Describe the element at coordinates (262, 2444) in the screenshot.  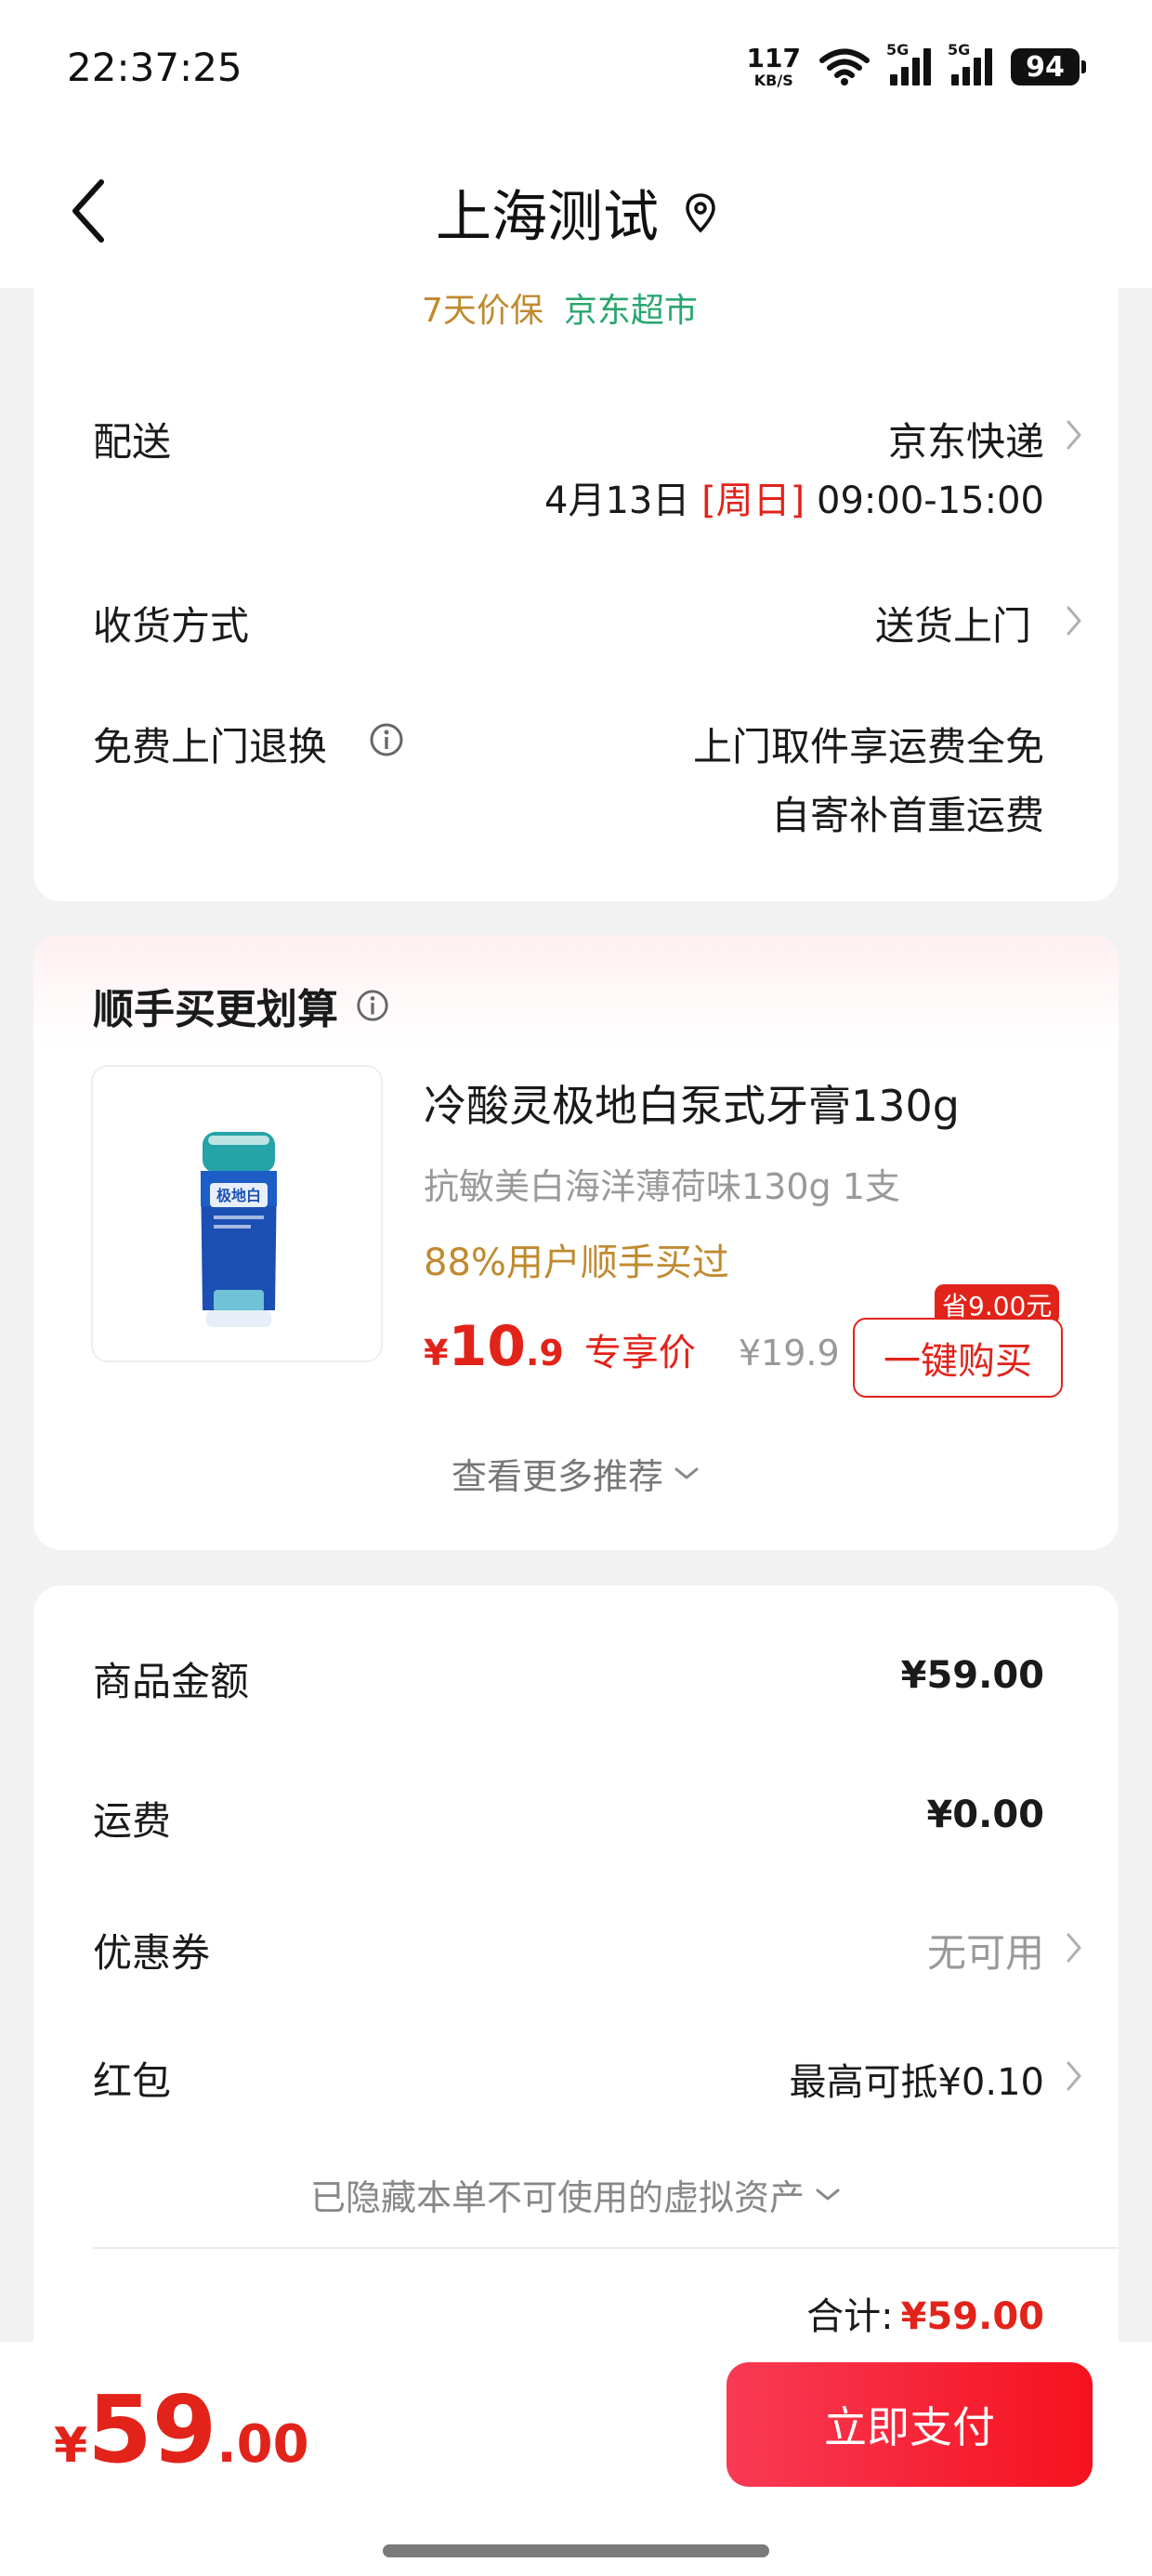
I see `footer-amount-decimal: .00` at that location.